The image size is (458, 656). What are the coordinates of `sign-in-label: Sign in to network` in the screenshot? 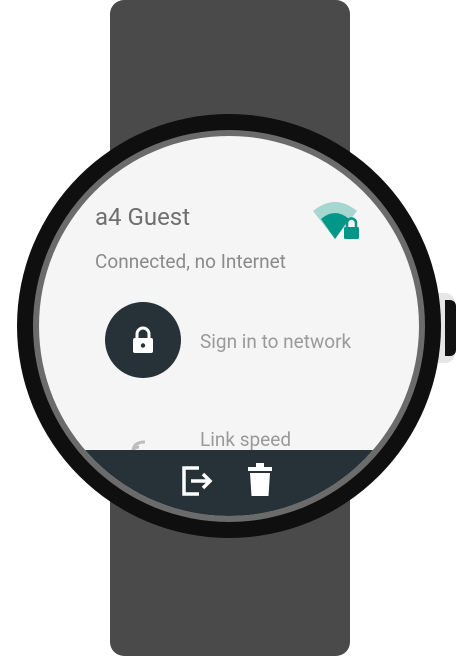 It's located at (275, 341).